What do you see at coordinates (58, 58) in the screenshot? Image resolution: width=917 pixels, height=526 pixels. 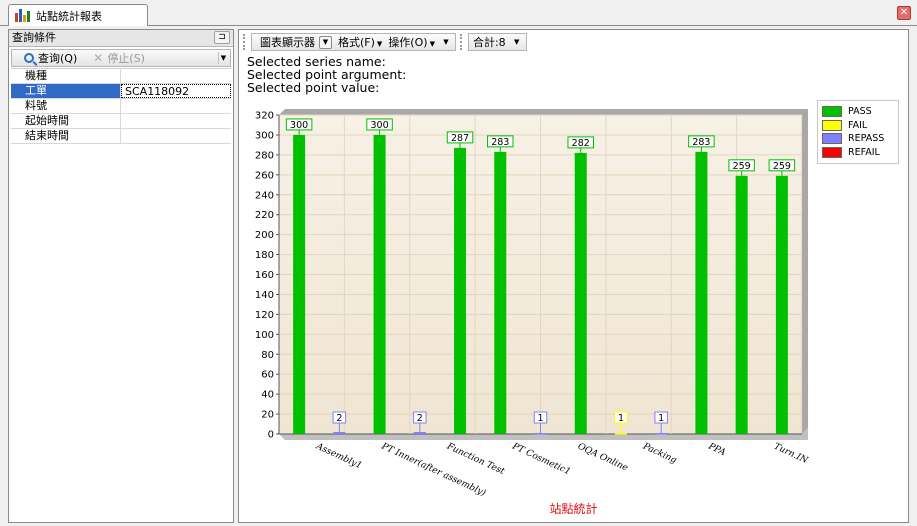 I see `query-button-label: 查询(Q)` at bounding box center [58, 58].